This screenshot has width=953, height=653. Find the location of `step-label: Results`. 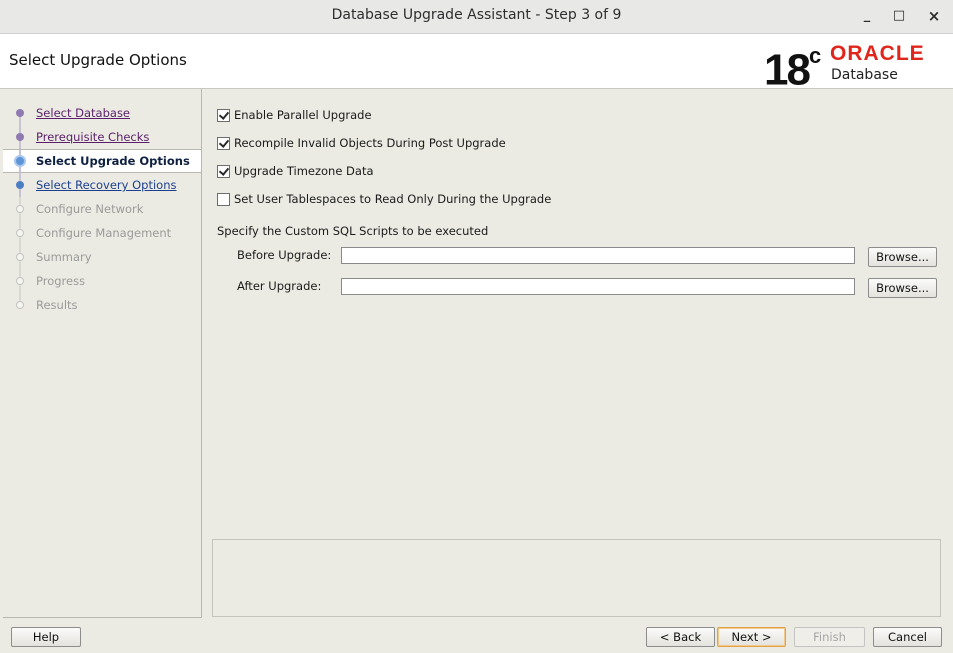

step-label: Results is located at coordinates (57, 305).